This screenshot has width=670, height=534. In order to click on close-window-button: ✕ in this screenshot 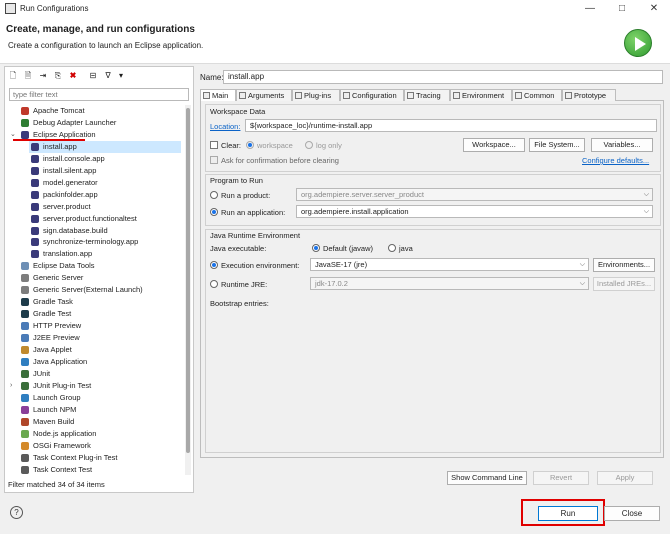, I will do `click(654, 9)`.